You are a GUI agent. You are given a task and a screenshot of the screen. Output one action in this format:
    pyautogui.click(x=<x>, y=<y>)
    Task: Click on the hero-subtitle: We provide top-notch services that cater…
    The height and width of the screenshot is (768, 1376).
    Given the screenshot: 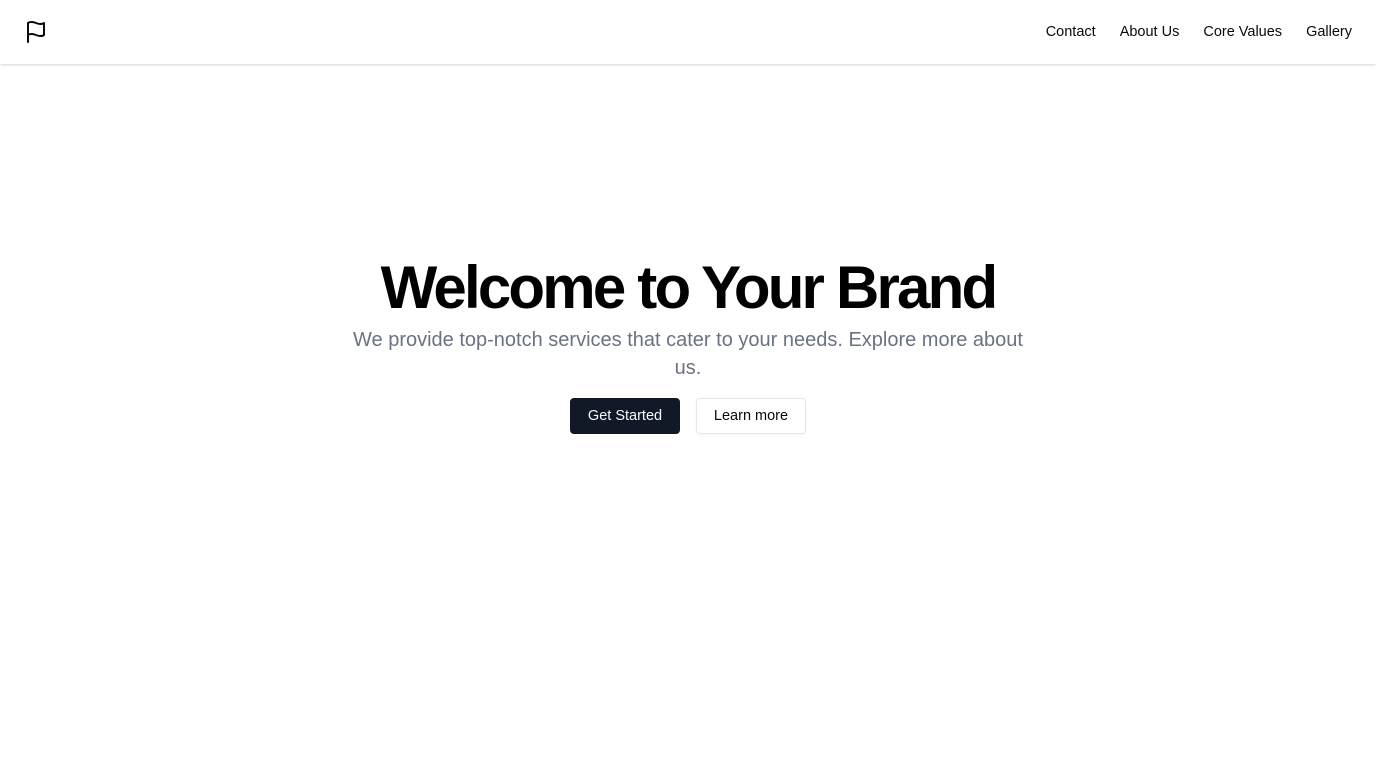 What is the action you would take?
    pyautogui.click(x=688, y=354)
    